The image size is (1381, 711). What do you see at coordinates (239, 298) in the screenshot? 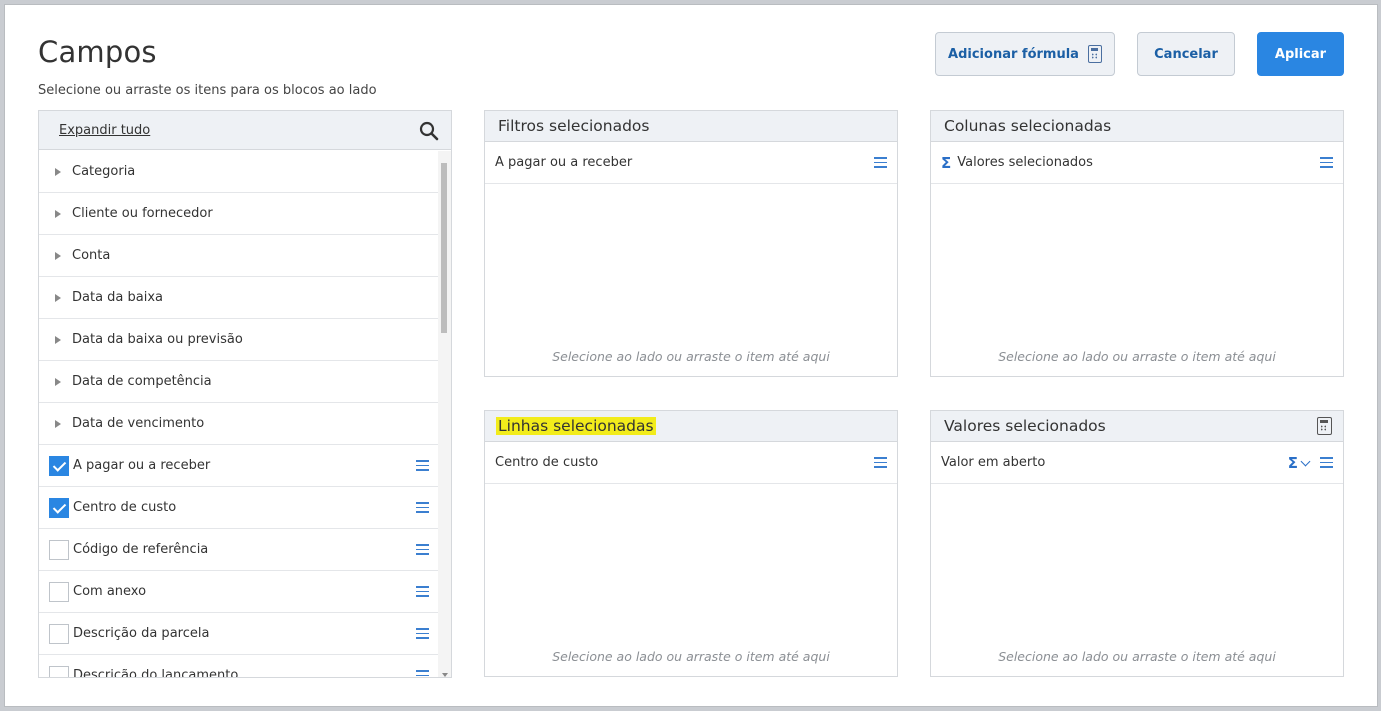
I see `field-group-data-baixa: Data da baixa` at bounding box center [239, 298].